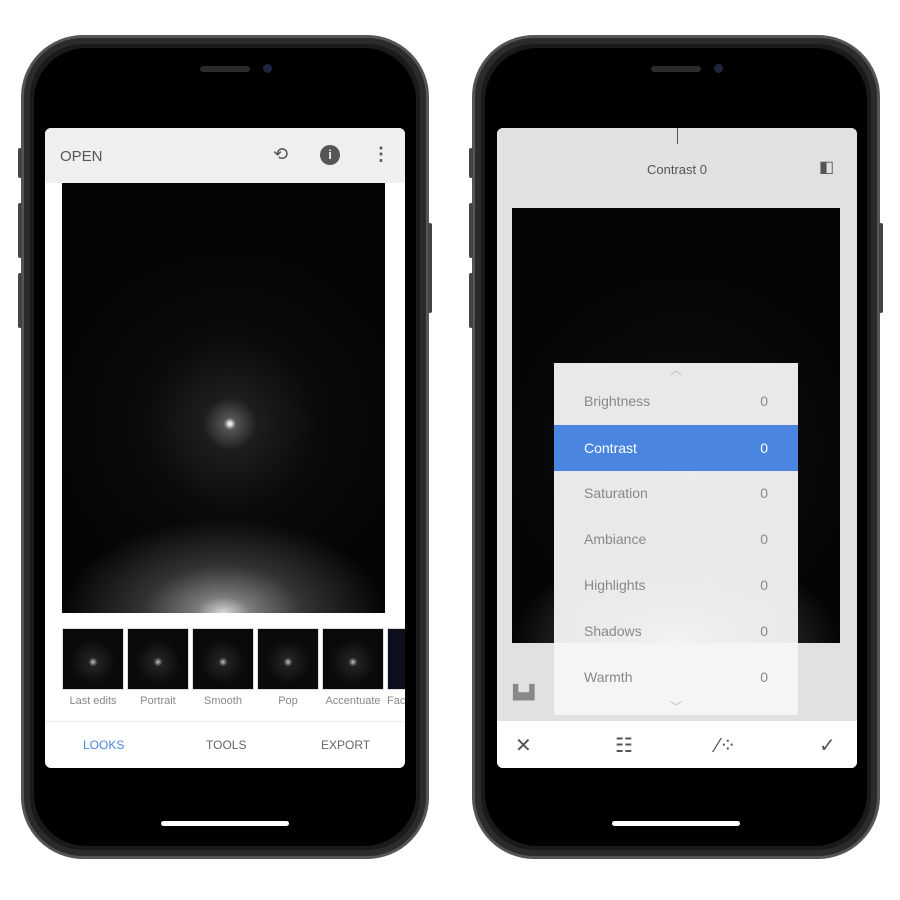  Describe the element at coordinates (225, 155) in the screenshot. I see `header: OPEN ⟲ i ⋮` at that location.